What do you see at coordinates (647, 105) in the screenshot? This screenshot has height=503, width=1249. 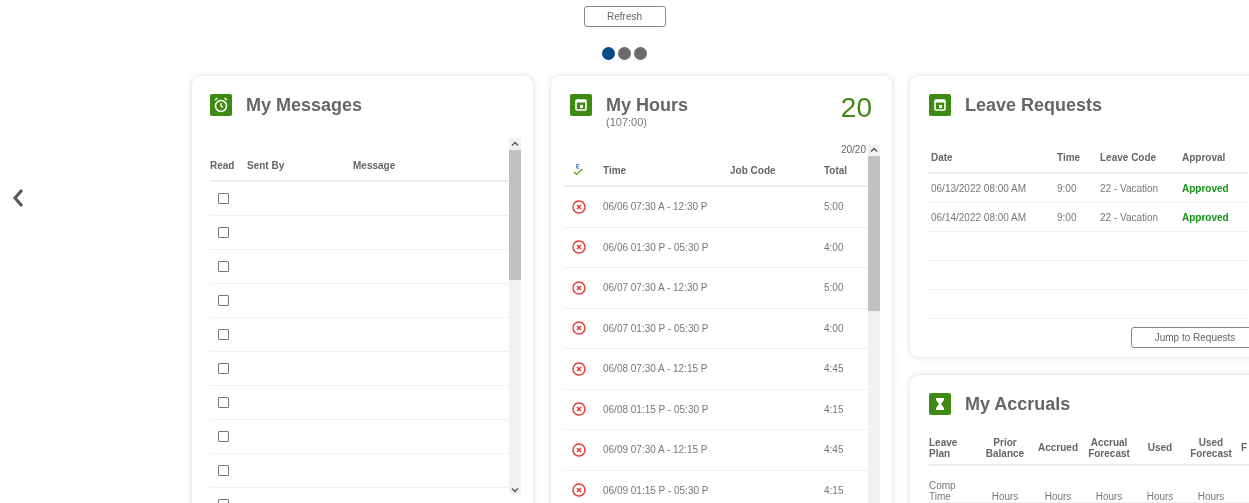 I see `card-title: My Hours` at bounding box center [647, 105].